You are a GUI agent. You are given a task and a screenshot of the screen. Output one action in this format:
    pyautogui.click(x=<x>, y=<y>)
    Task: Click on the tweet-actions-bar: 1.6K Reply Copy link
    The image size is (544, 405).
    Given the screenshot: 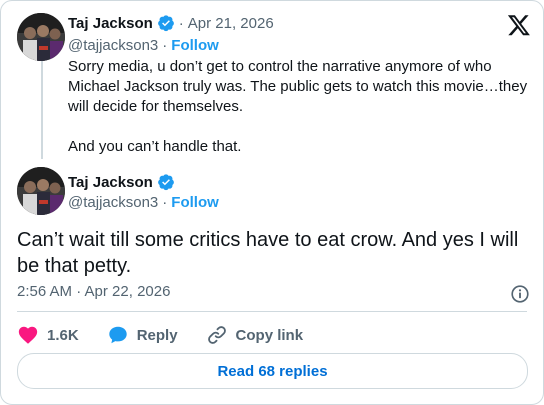 What is the action you would take?
    pyautogui.click(x=174, y=335)
    